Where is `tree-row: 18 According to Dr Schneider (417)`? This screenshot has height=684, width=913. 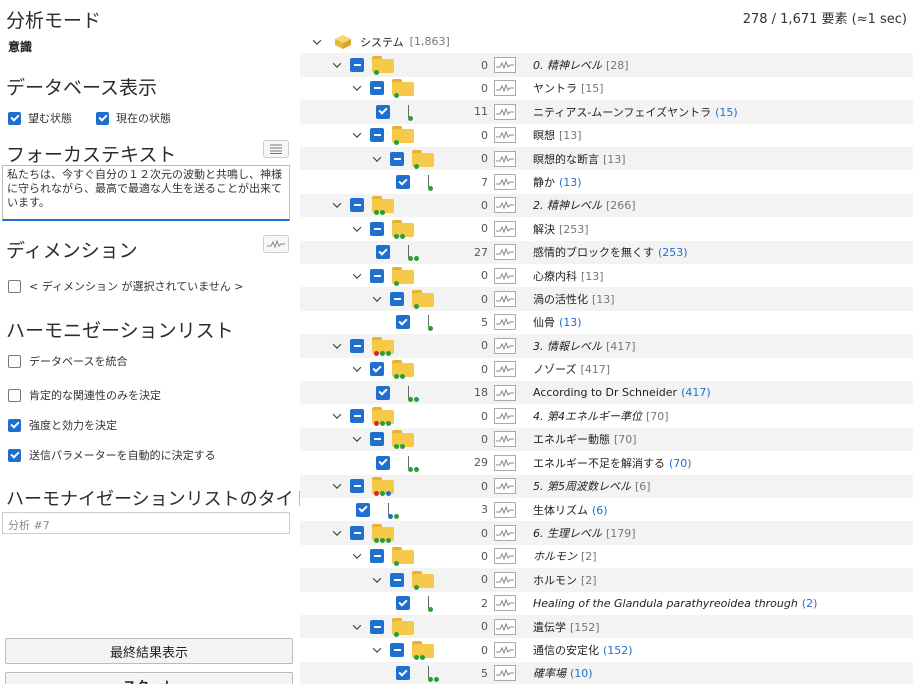
tree-row: 18 According to Dr Schneider (417) is located at coordinates (606, 393).